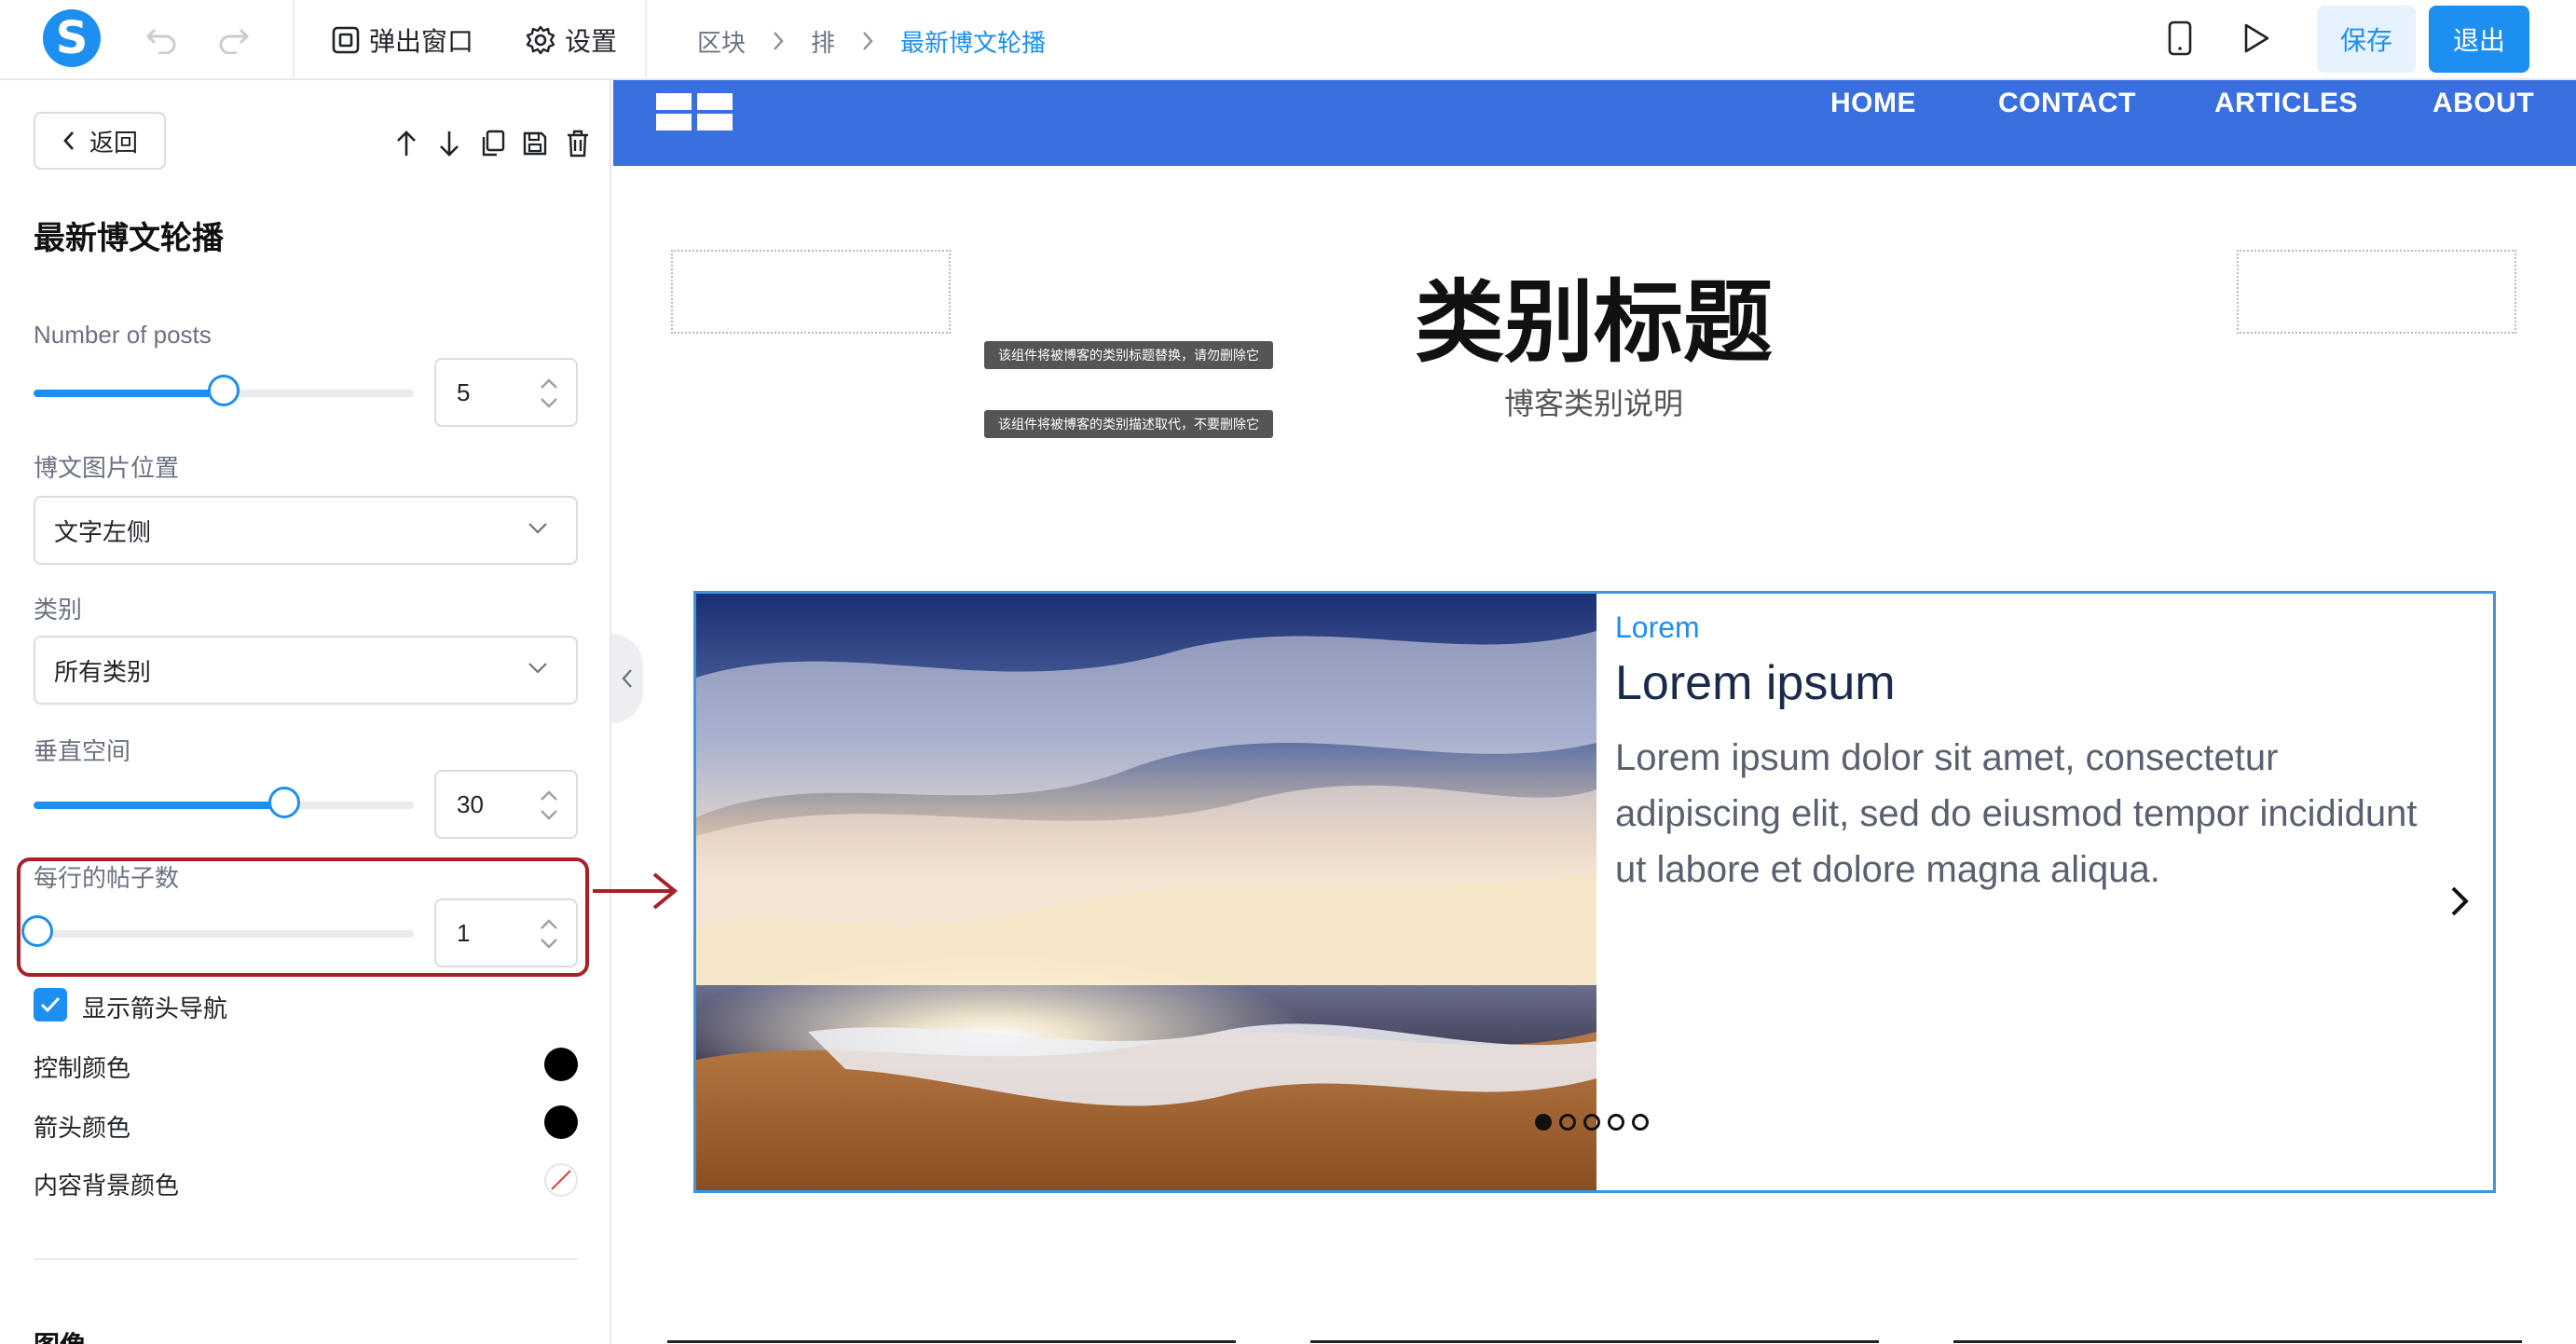 The height and width of the screenshot is (1344, 2576). I want to click on posts-per-row-input: 1, so click(506, 933).